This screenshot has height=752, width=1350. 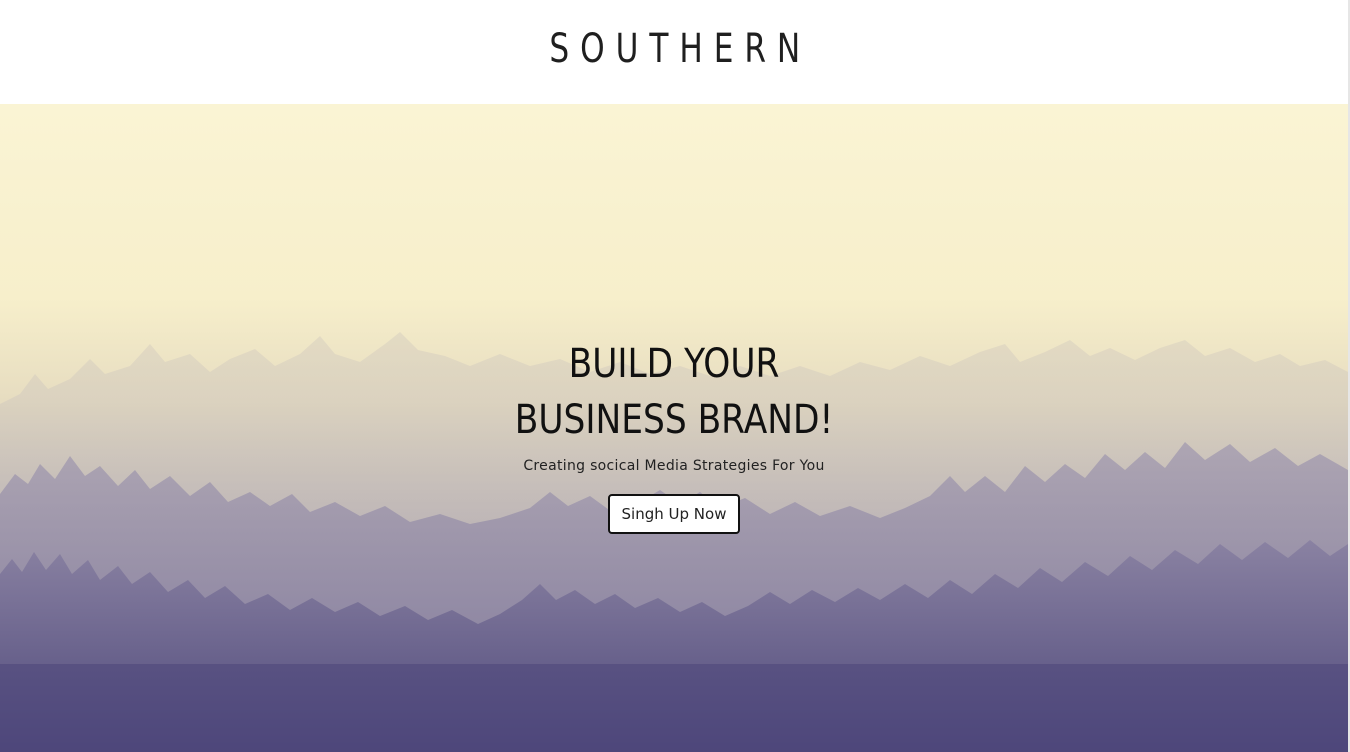 What do you see at coordinates (674, 392) in the screenshot?
I see `hero-title: BUILD YOUR BUSINESS BRAND!` at bounding box center [674, 392].